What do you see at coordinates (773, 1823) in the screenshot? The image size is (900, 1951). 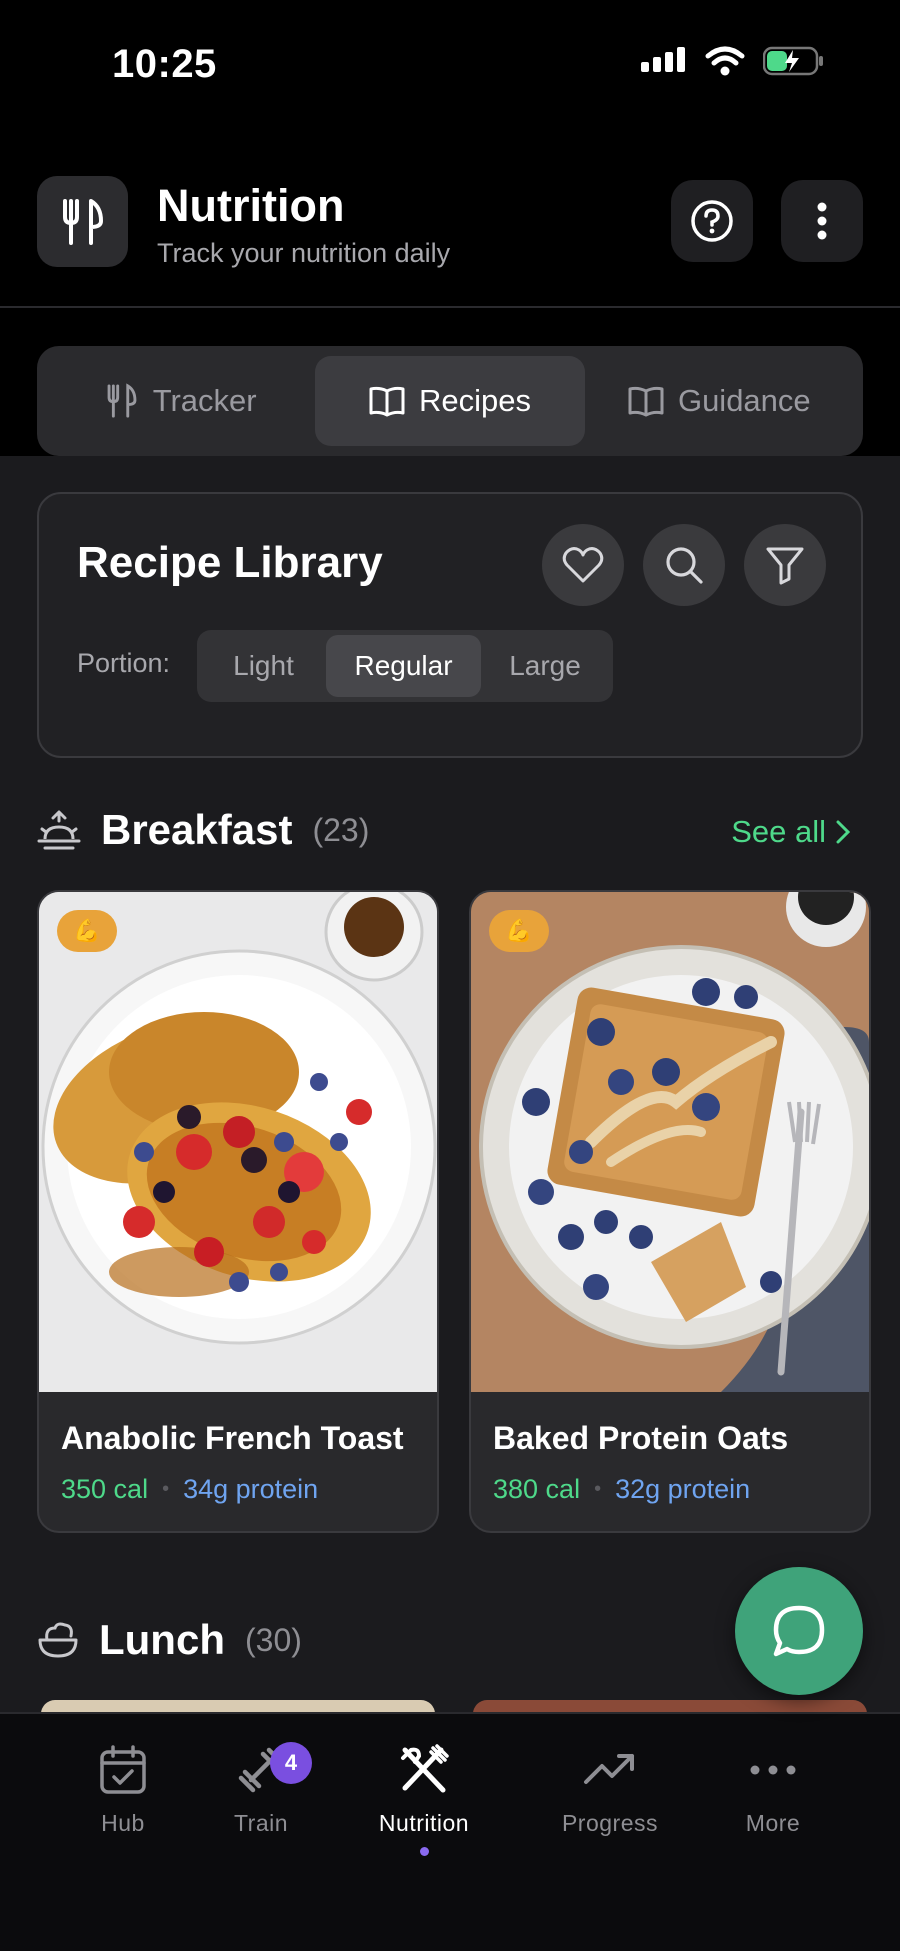 I see `nav-more-label: More` at bounding box center [773, 1823].